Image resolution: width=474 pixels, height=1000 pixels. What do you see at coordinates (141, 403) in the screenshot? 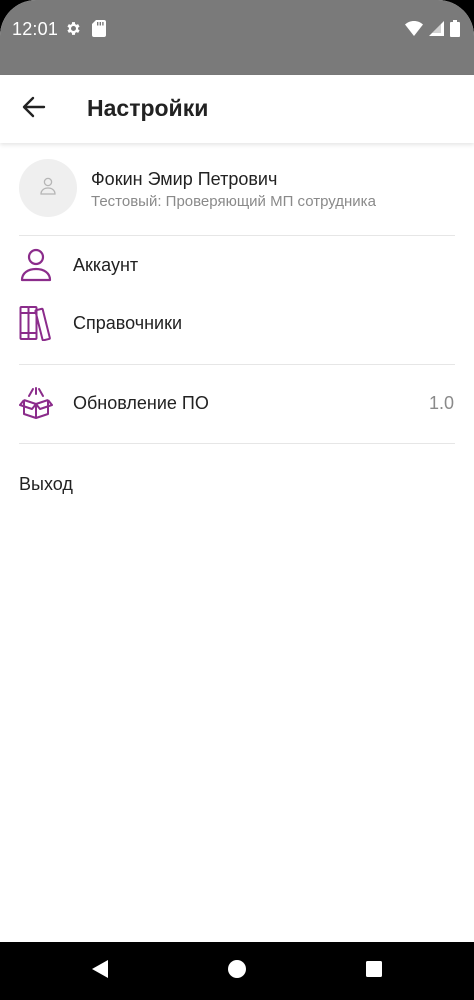
I see `menu-item-label: Обновление ПО` at bounding box center [141, 403].